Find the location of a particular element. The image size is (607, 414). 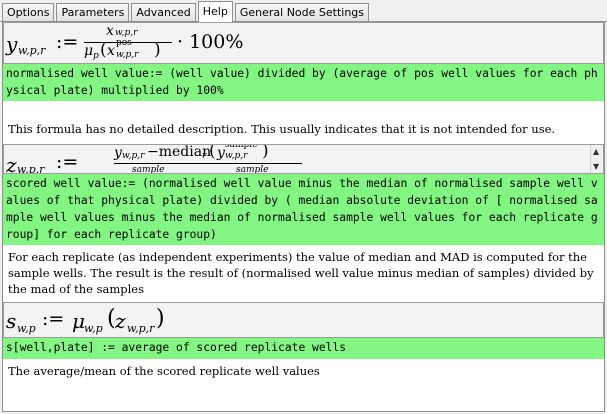

formula2-median-arg-sub: w,p,r is located at coordinates (236, 156).